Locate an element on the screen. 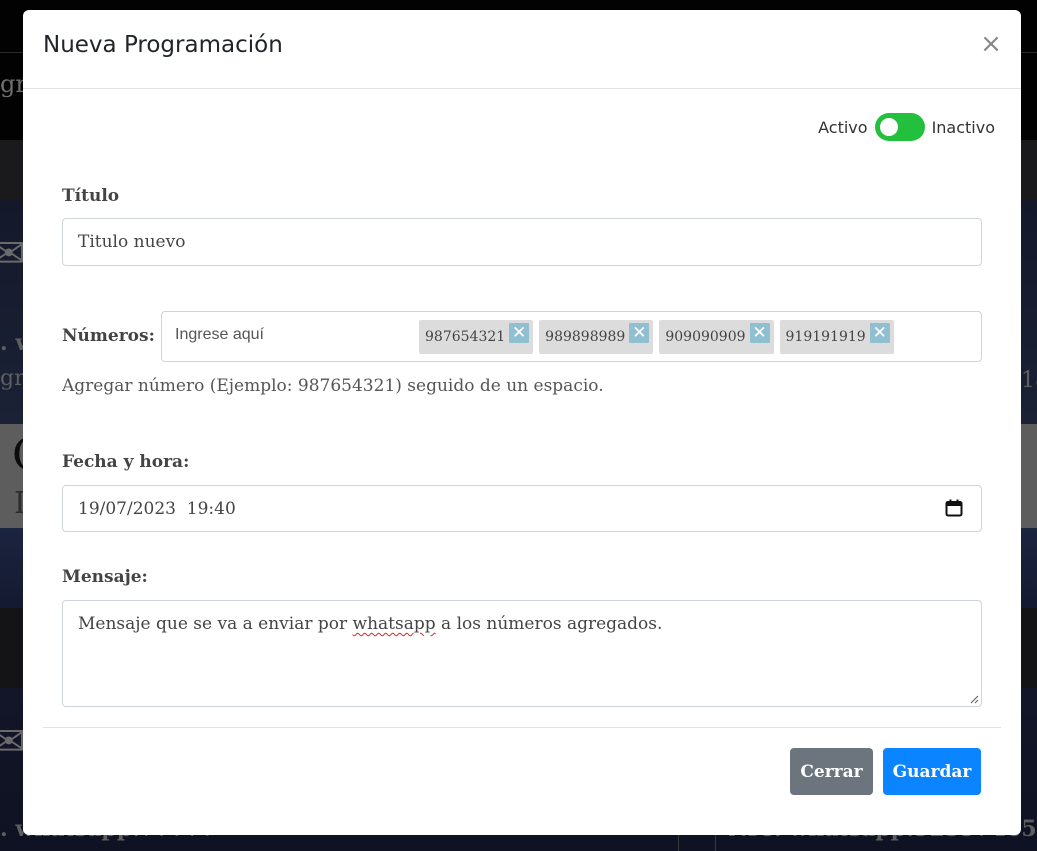  modal-footer-divider is located at coordinates (522, 727).